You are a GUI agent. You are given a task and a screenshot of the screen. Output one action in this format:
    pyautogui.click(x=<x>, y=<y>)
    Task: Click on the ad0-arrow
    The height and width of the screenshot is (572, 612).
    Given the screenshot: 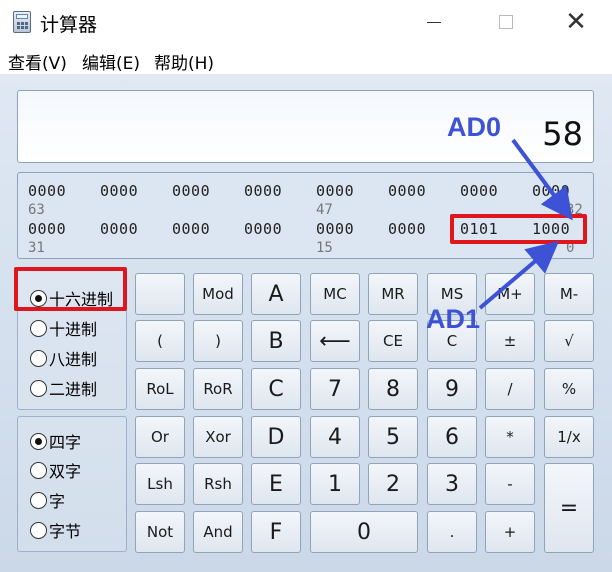 What is the action you would take?
    pyautogui.click(x=542, y=179)
    